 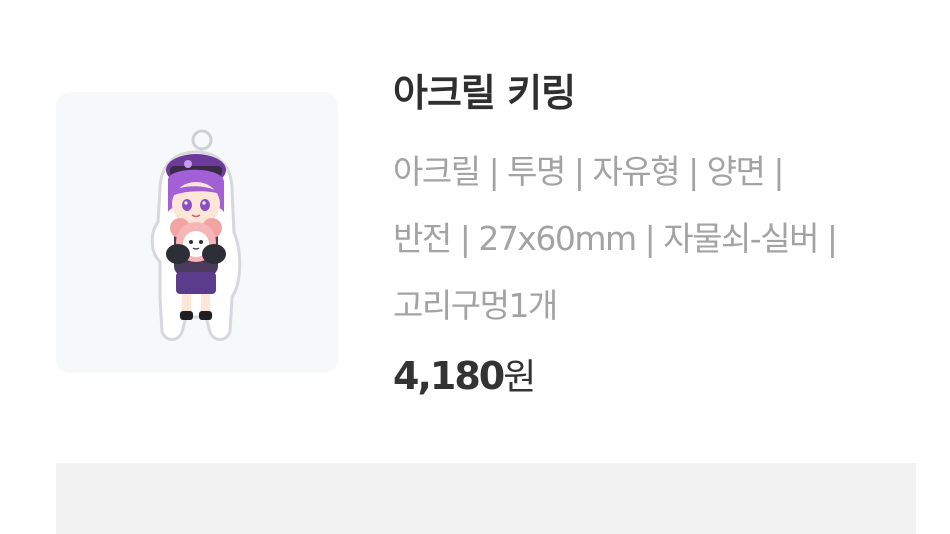 I want to click on product-price: 4,180원, so click(x=464, y=374).